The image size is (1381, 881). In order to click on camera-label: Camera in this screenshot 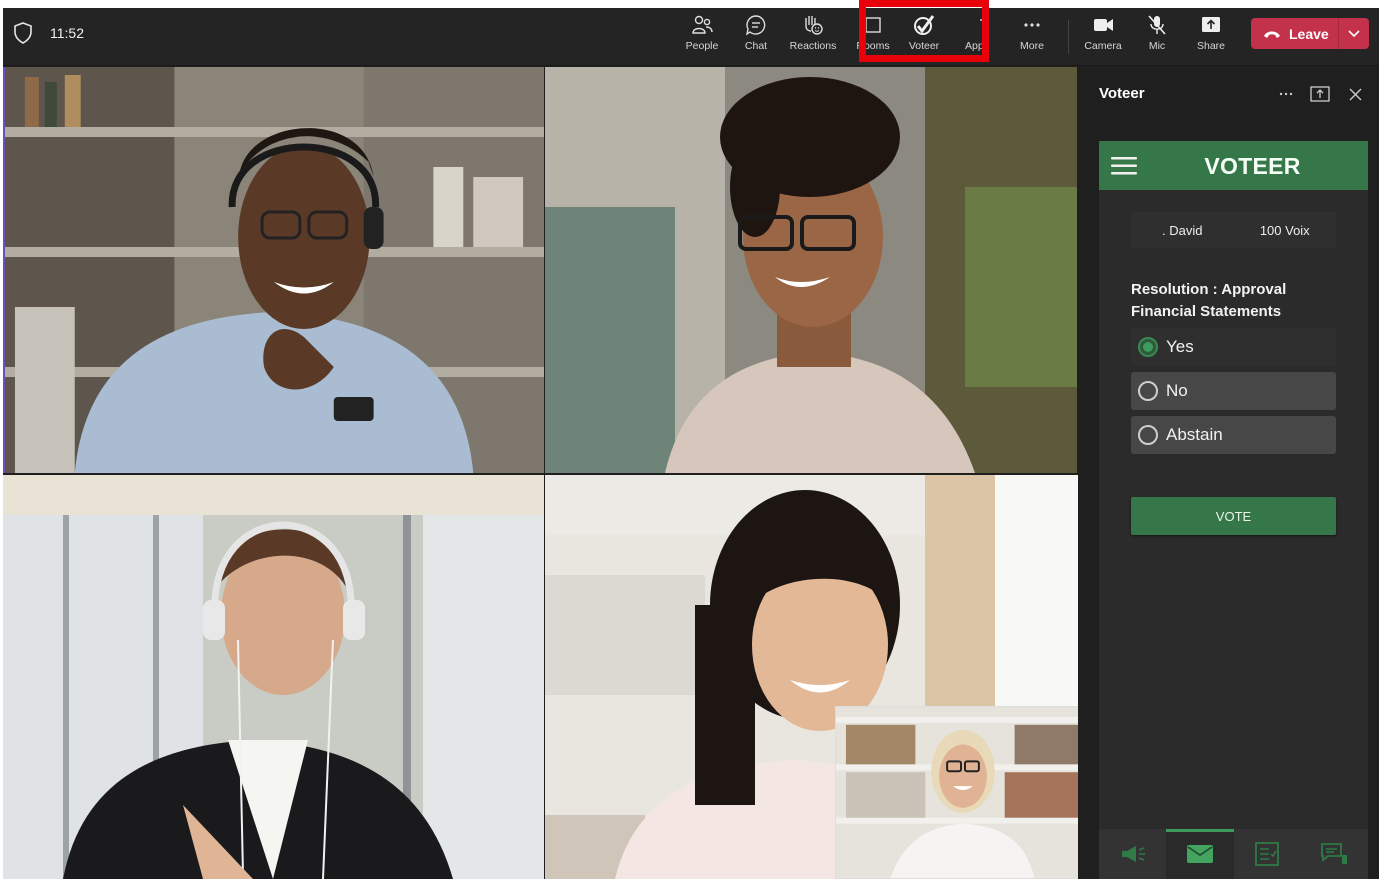, I will do `click(1103, 46)`.